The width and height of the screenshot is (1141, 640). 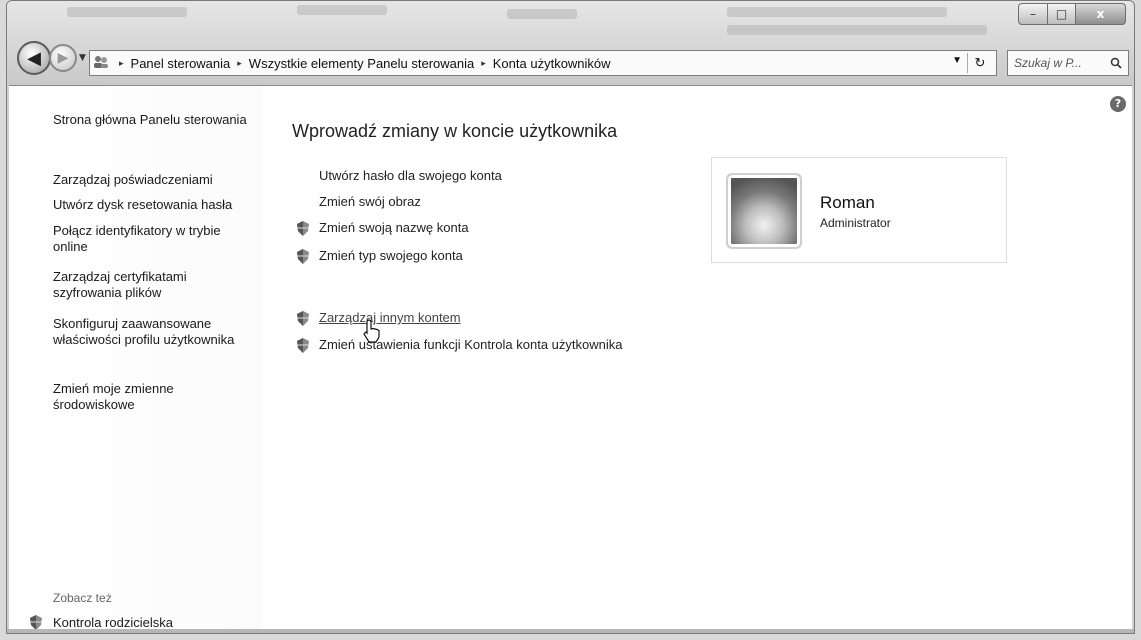 I want to click on close-button: x, so click(x=1101, y=14).